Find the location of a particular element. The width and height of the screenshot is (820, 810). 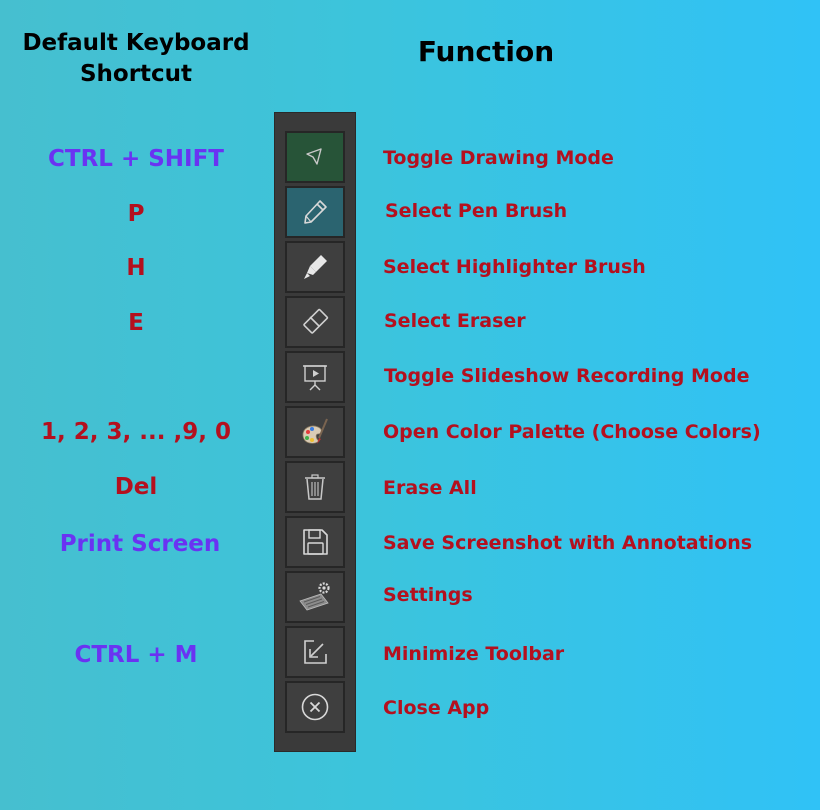

trash-icon is located at coordinates (315, 487).